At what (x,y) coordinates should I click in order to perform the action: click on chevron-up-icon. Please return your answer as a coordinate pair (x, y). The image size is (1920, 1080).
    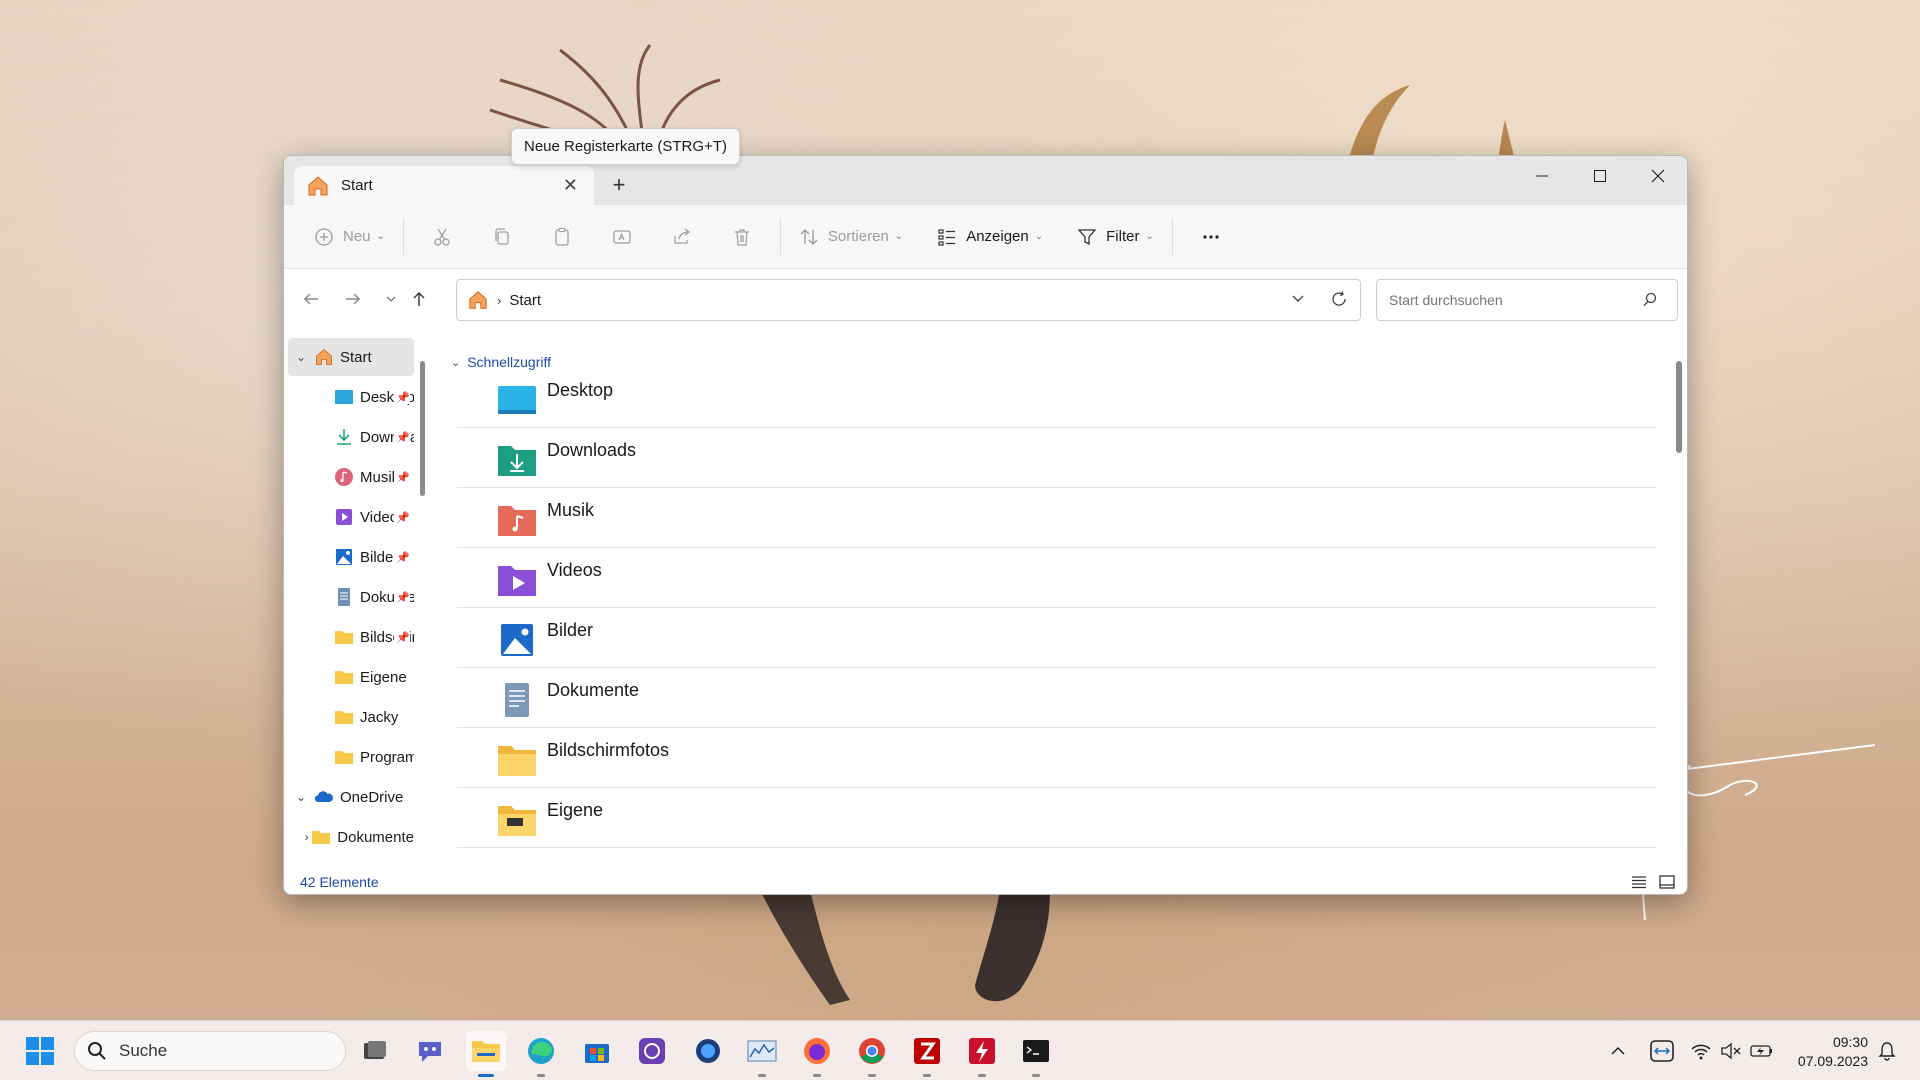
    Looking at the image, I should click on (1618, 1051).